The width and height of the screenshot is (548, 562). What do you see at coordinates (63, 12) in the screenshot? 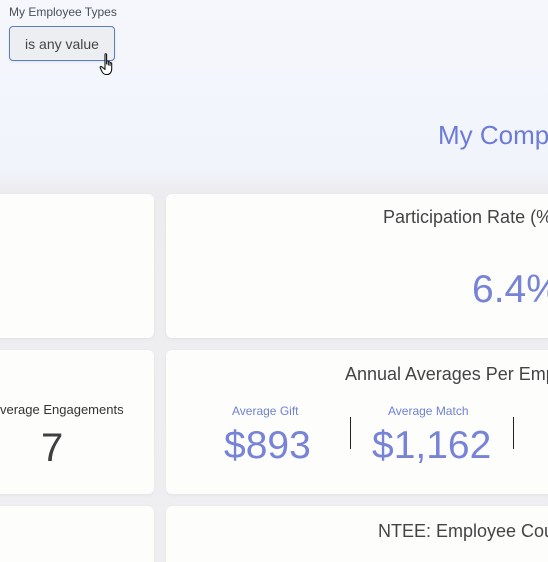
I see `filter-label: My Employee Types` at bounding box center [63, 12].